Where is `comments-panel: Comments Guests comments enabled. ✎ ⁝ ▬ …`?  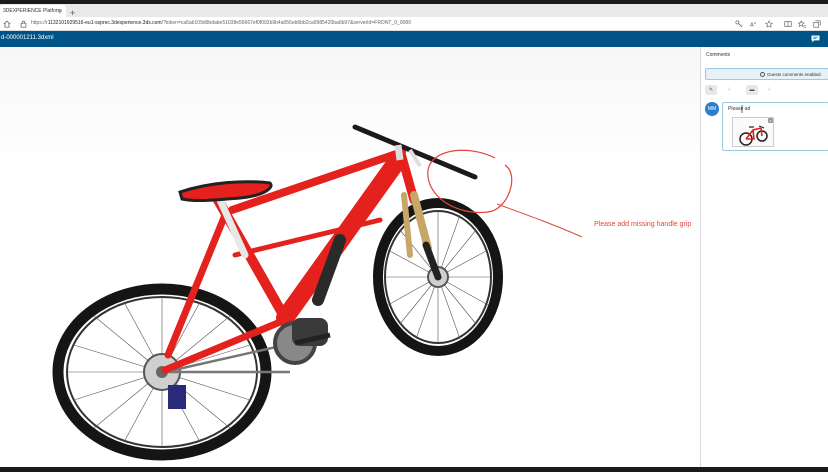
comments-panel: Comments Guests comments enabled. ✎ ⁝ ▬ … is located at coordinates (764, 259).